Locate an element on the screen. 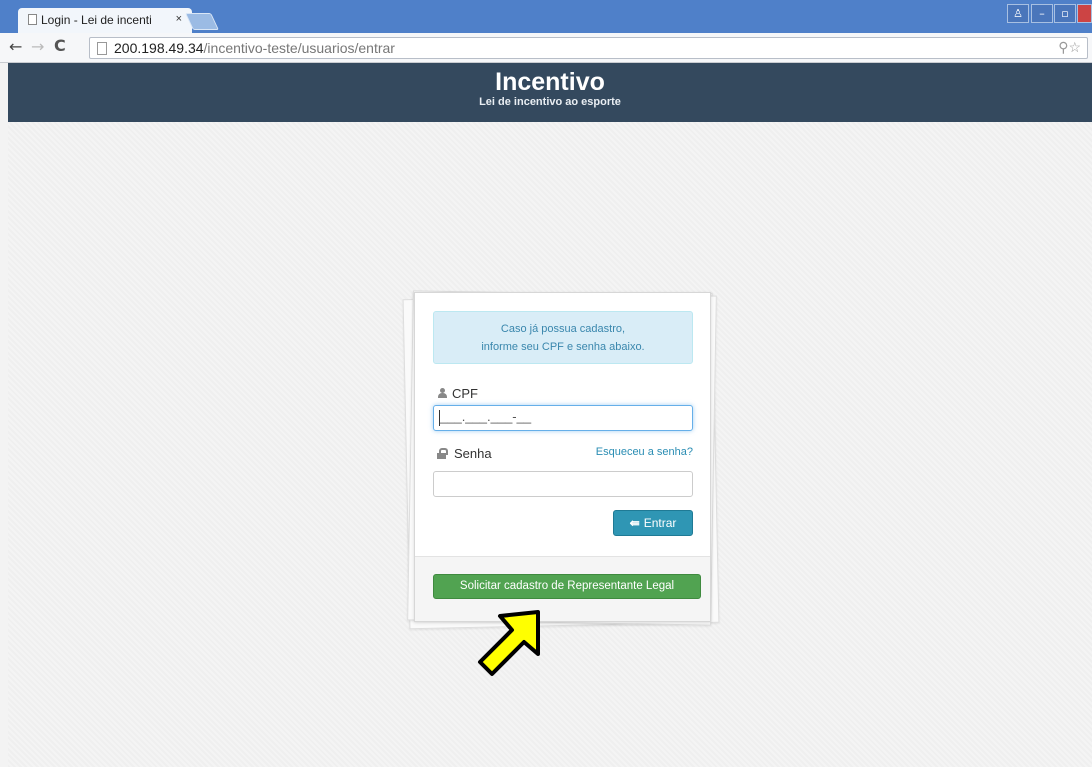  forgot-password-link: Esqueceu a senha? is located at coordinates (644, 452).